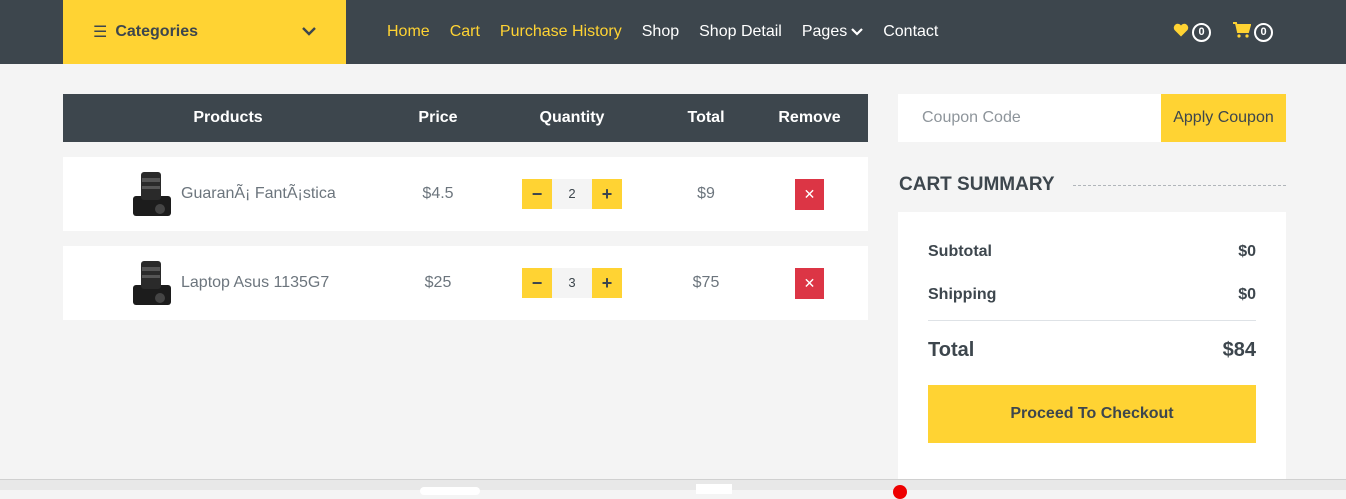  Describe the element at coordinates (1263, 32) in the screenshot. I see `cart-count-badge: 0` at that location.